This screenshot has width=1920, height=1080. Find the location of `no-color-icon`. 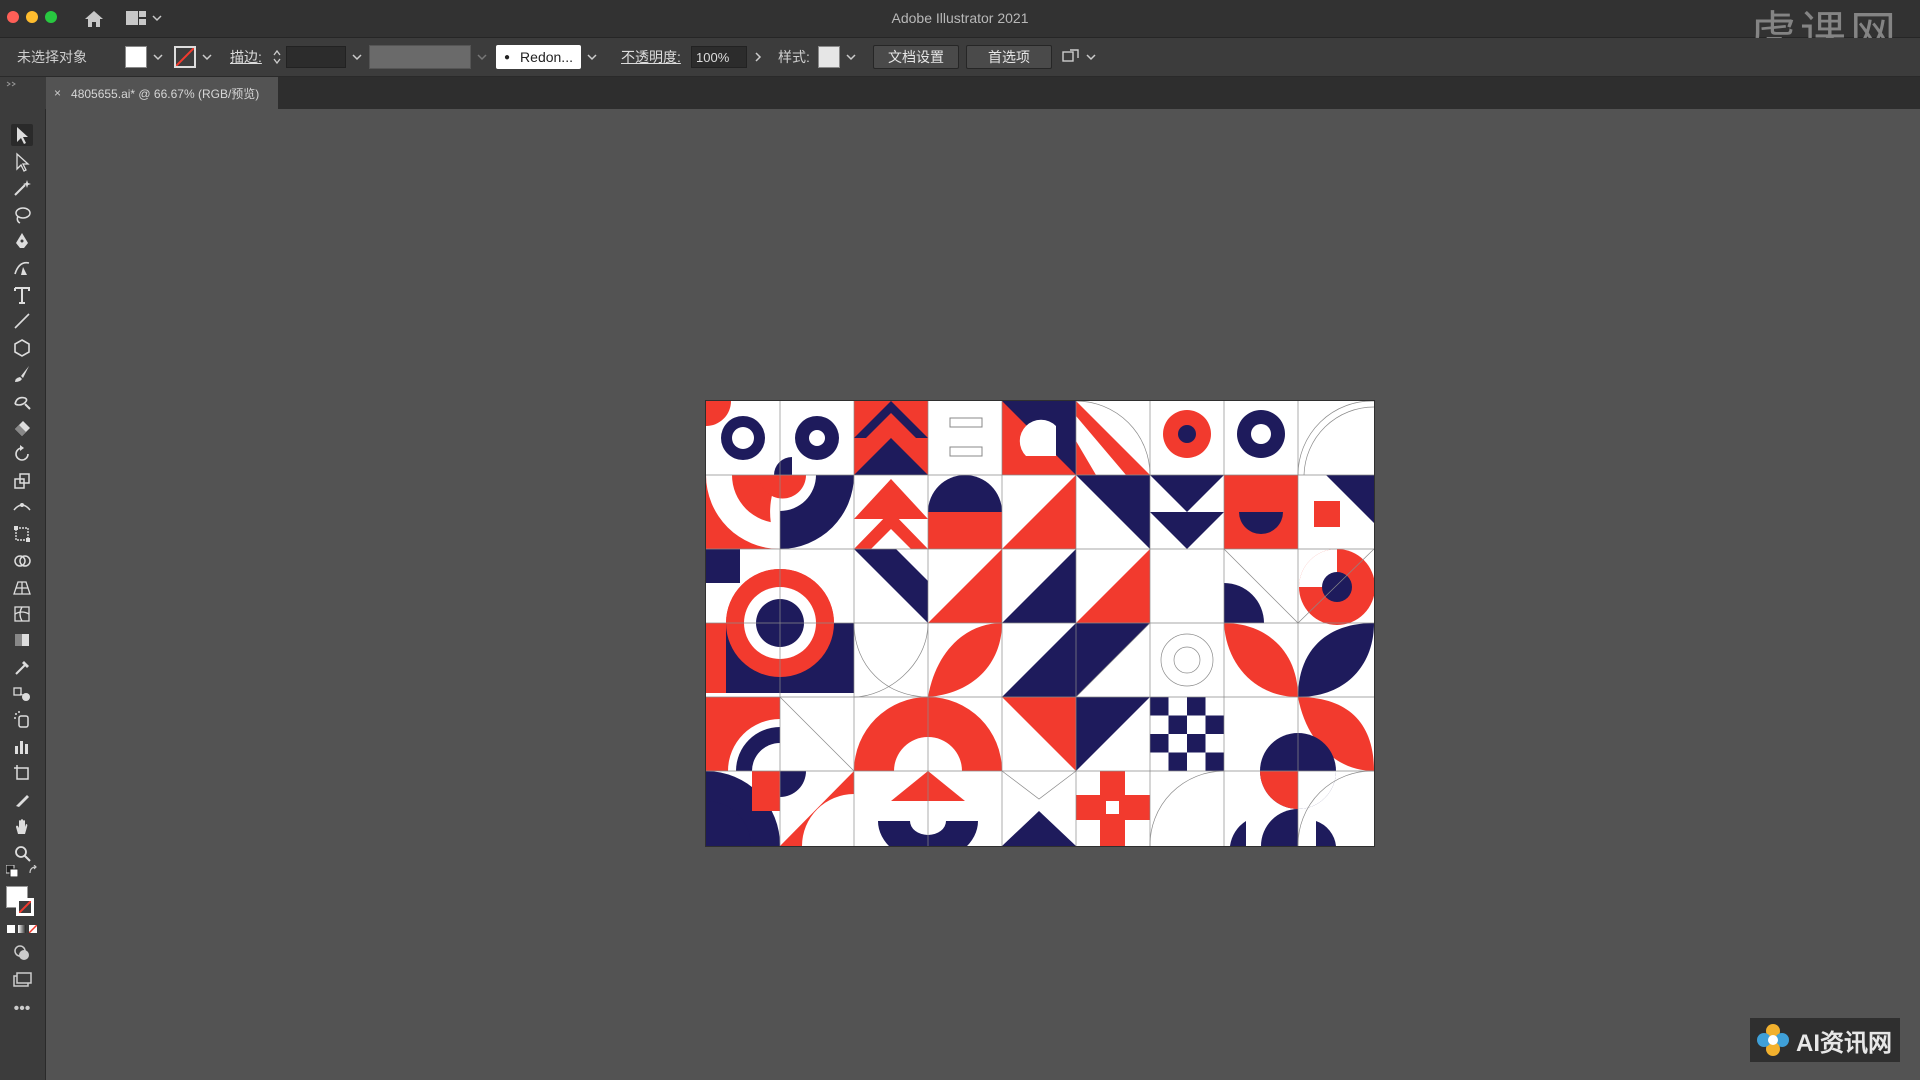

no-color-icon is located at coordinates (33, 929).